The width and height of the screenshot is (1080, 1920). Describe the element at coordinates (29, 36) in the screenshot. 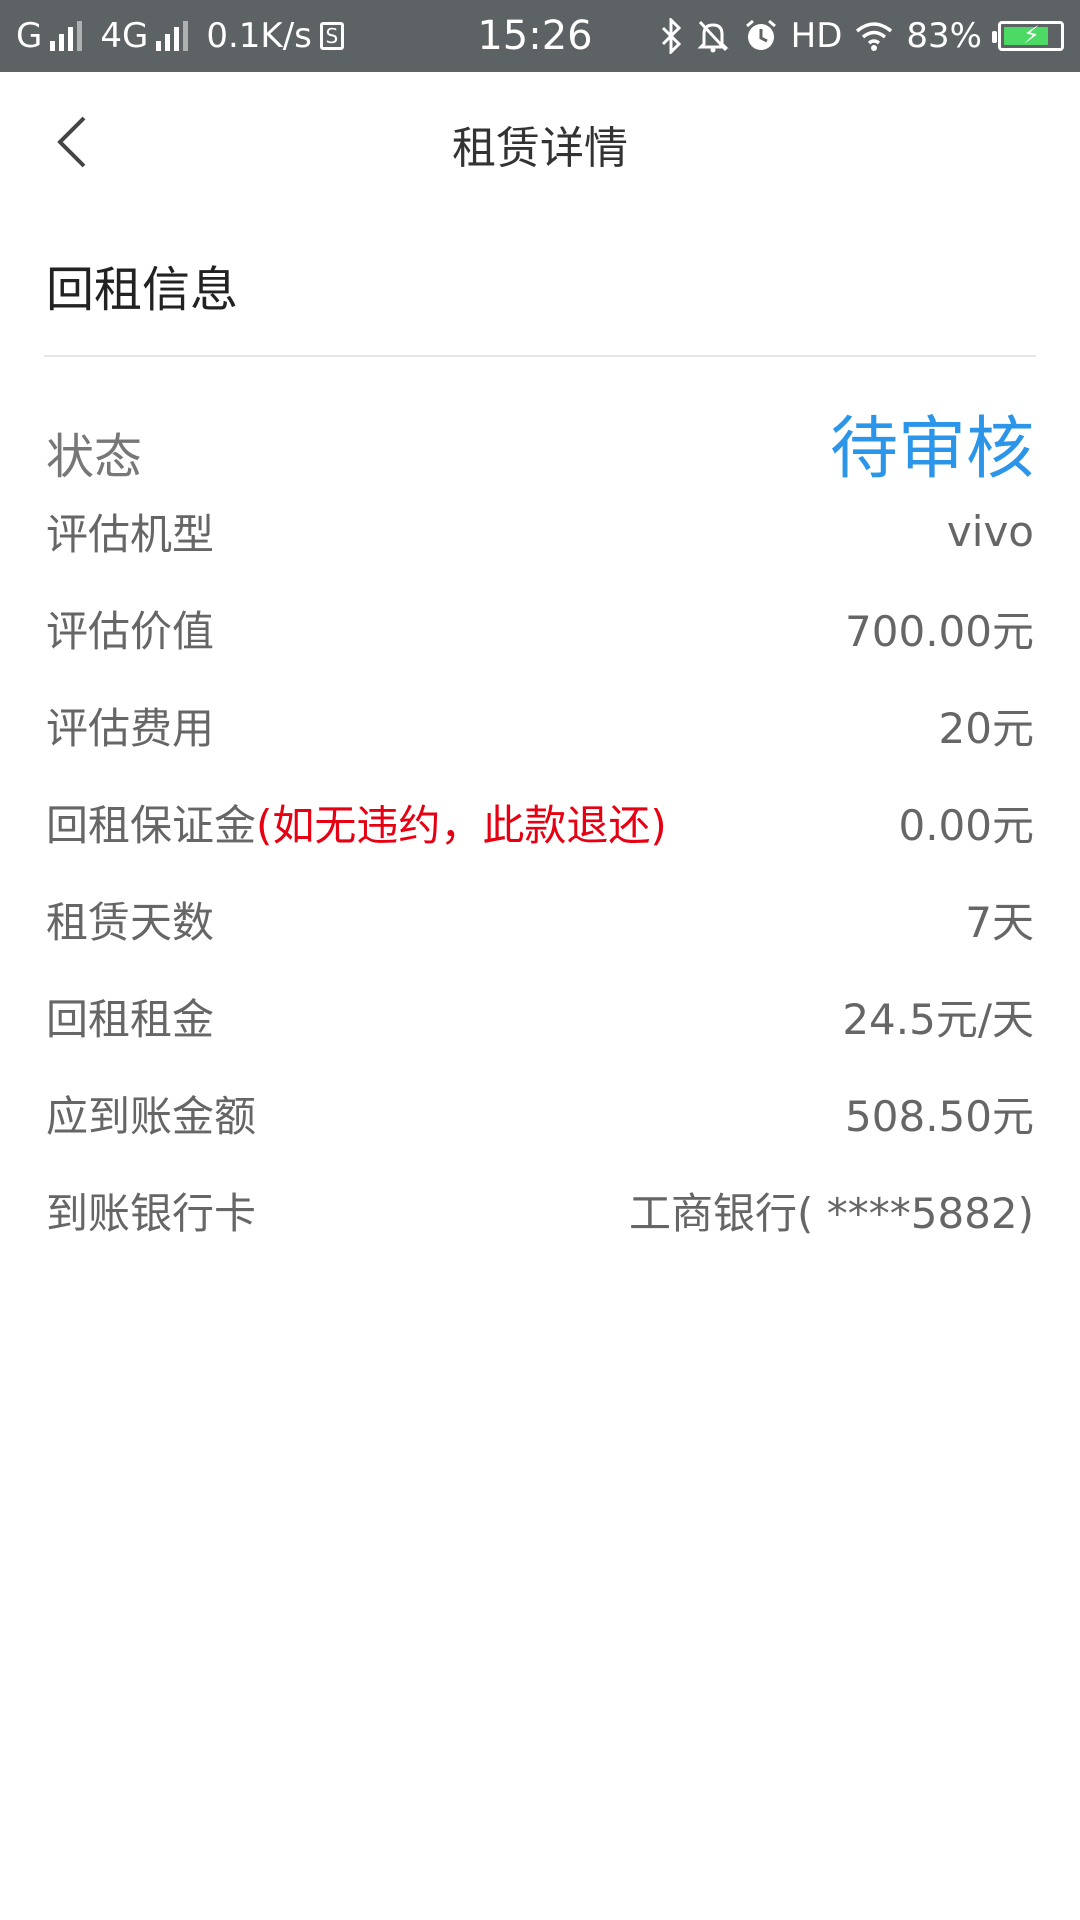

I see `sim1-label: G` at that location.